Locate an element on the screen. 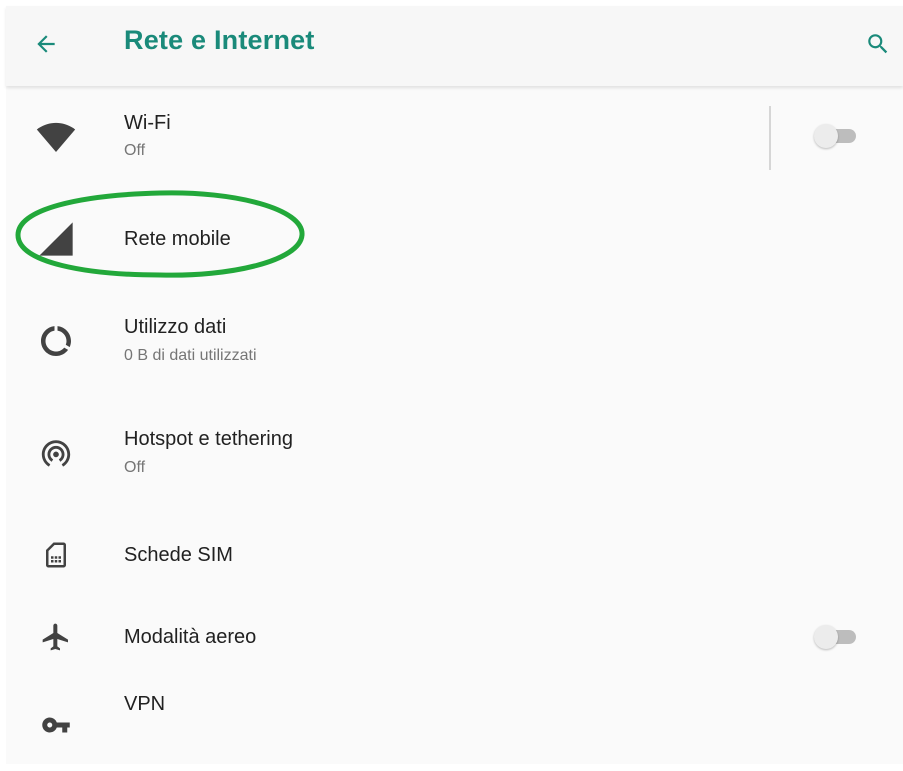  list-item-data-usage: Utilizzo dati 0 B di dati utilizzati is located at coordinates (454, 341).